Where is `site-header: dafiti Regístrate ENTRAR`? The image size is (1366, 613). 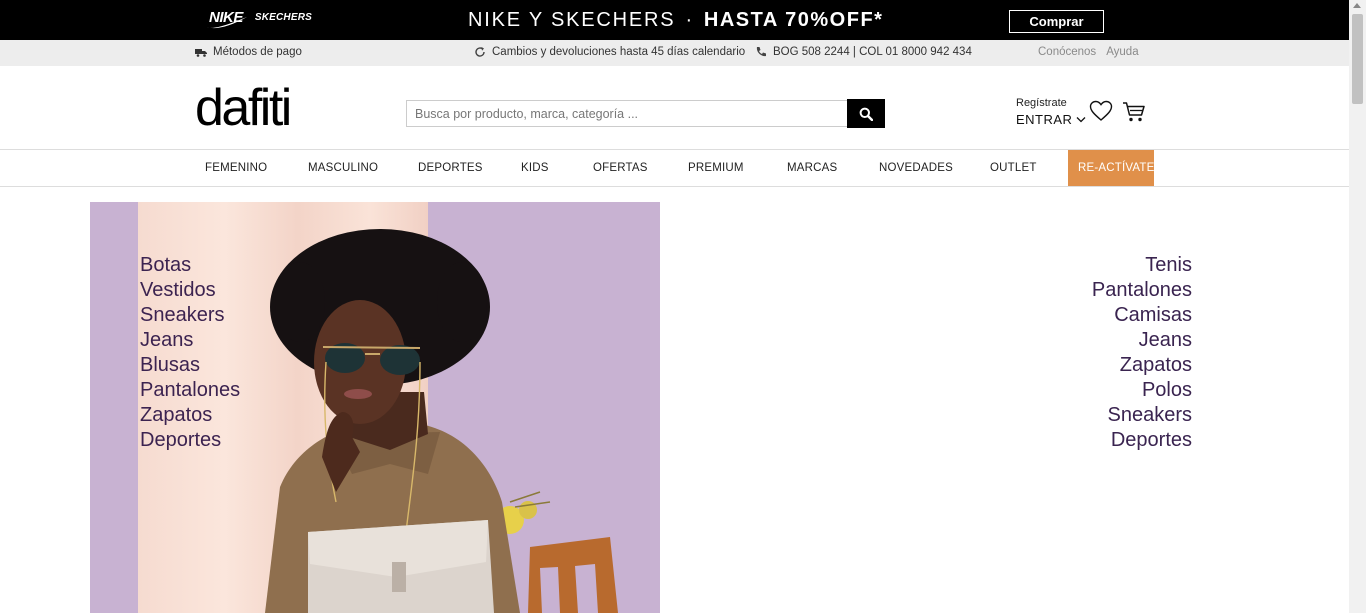 site-header: dafiti Regístrate ENTRAR is located at coordinates (674, 108).